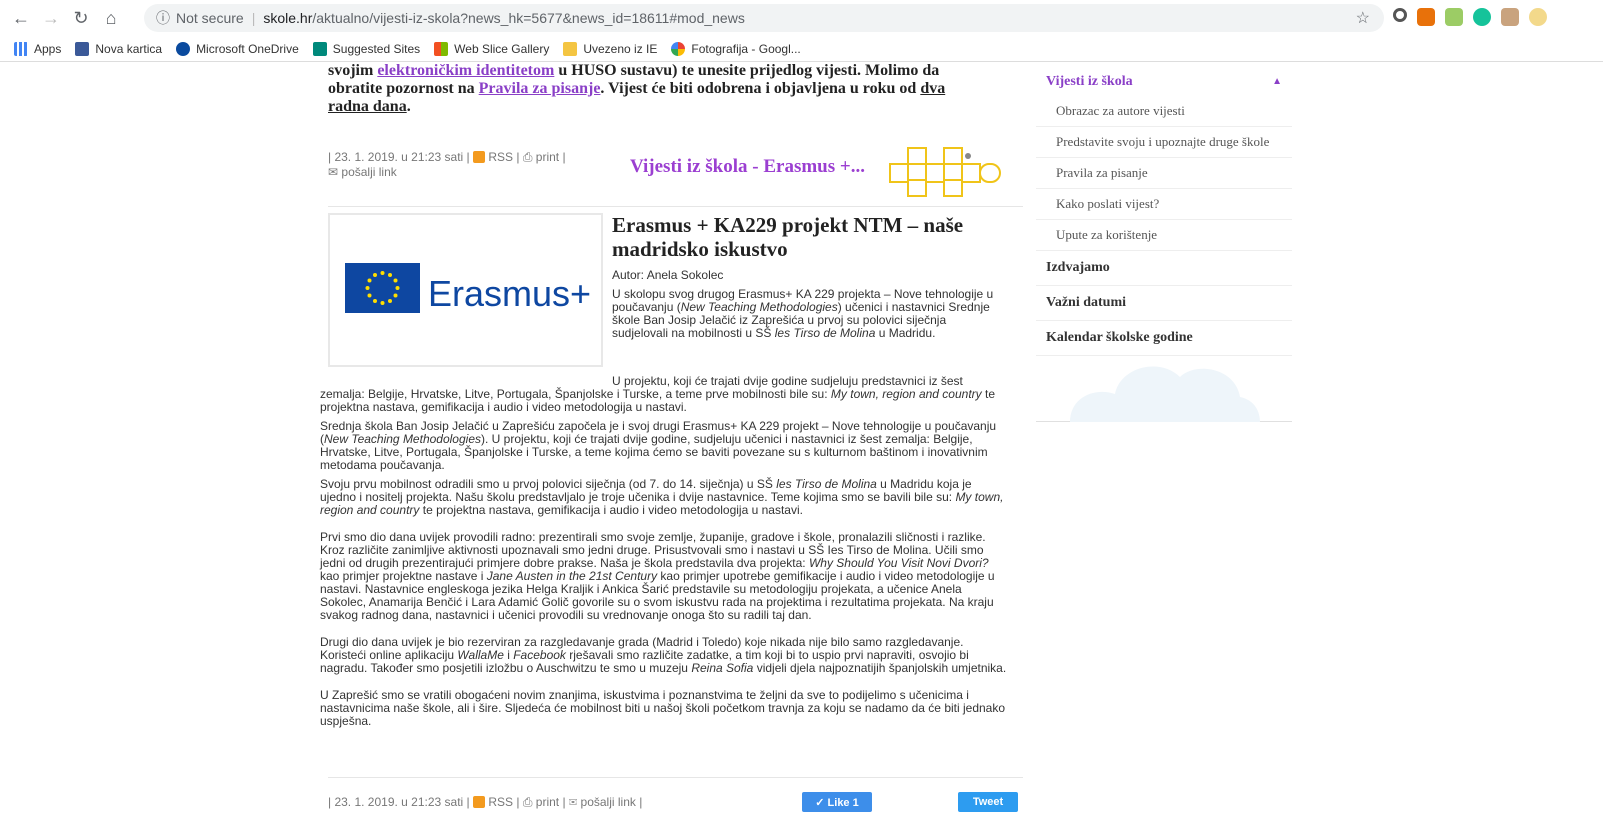  I want to click on sidebar-header-label: Vijesti iz škola, so click(1089, 81).